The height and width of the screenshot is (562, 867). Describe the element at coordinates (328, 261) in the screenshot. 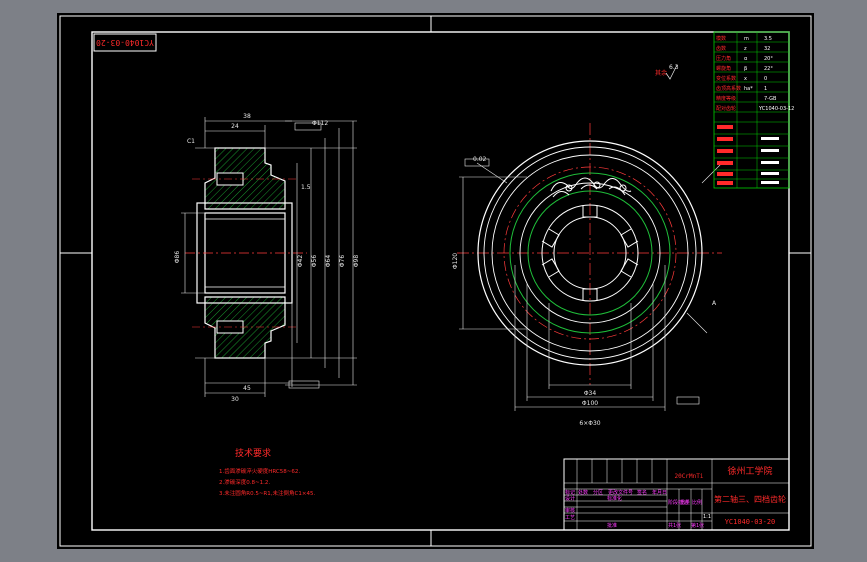

I see `dim-front-7: Φ64` at that location.